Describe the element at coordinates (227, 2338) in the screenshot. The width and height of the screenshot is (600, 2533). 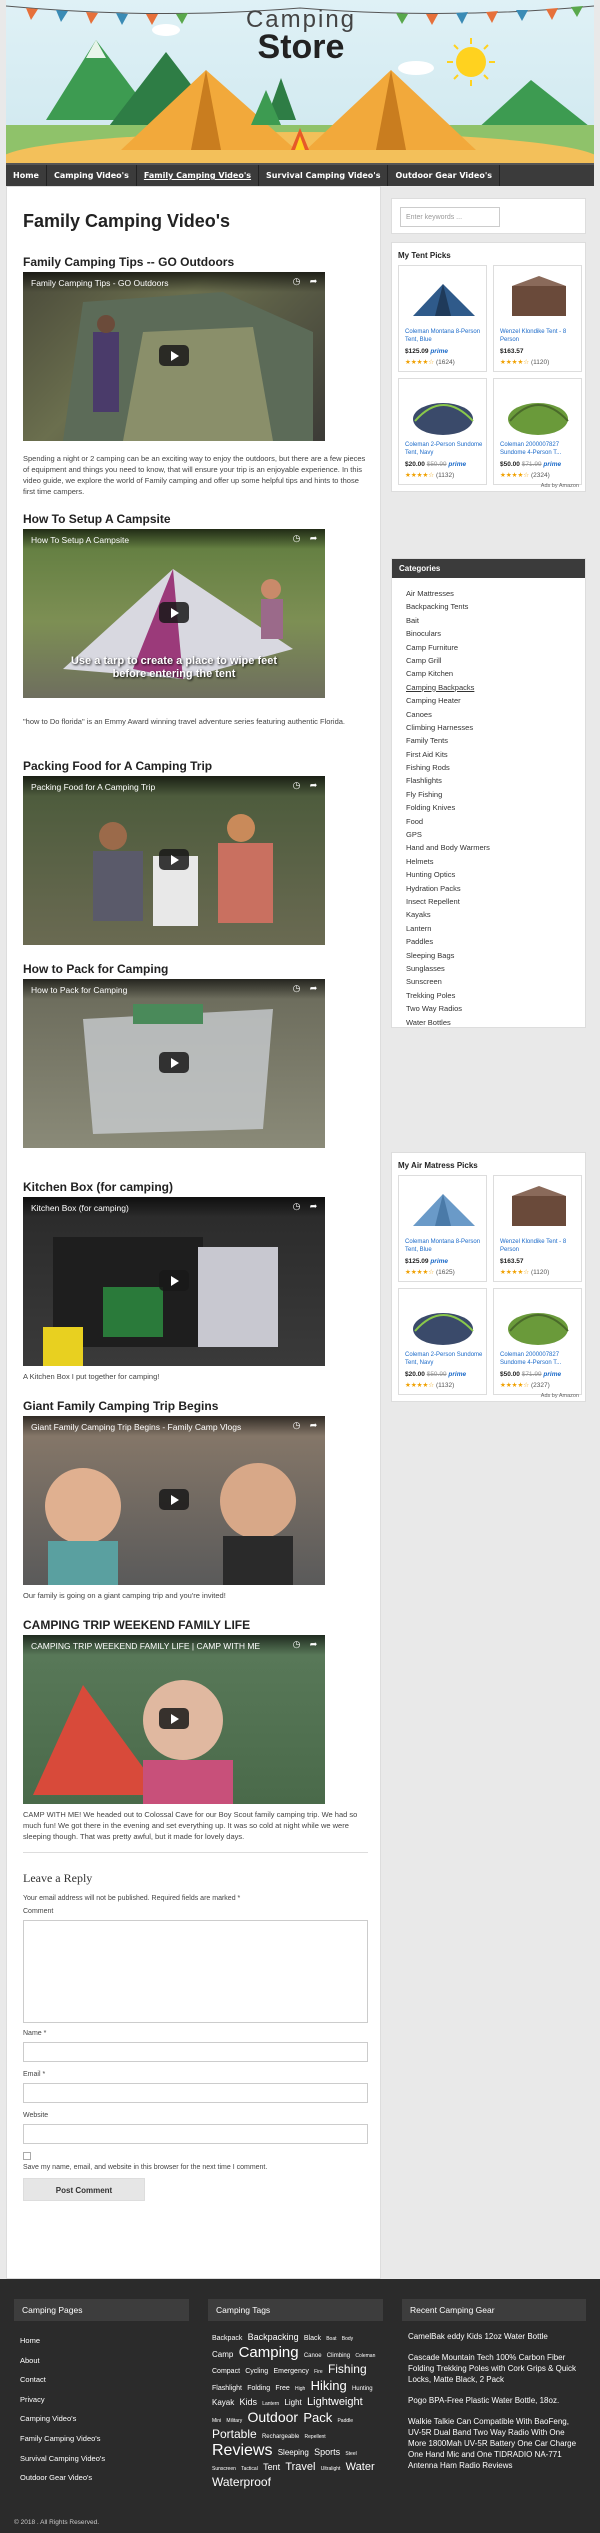
I see `tag-link: Backpack` at that location.